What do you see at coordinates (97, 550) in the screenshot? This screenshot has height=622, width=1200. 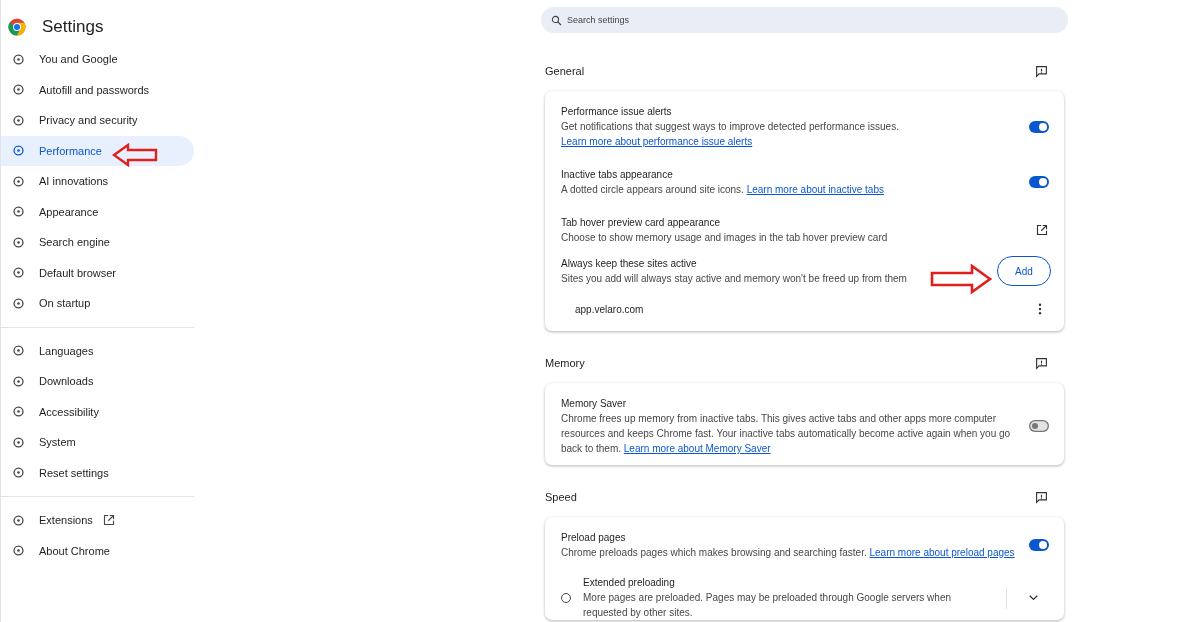 I see `sidebar-item: About Chrome` at bounding box center [97, 550].